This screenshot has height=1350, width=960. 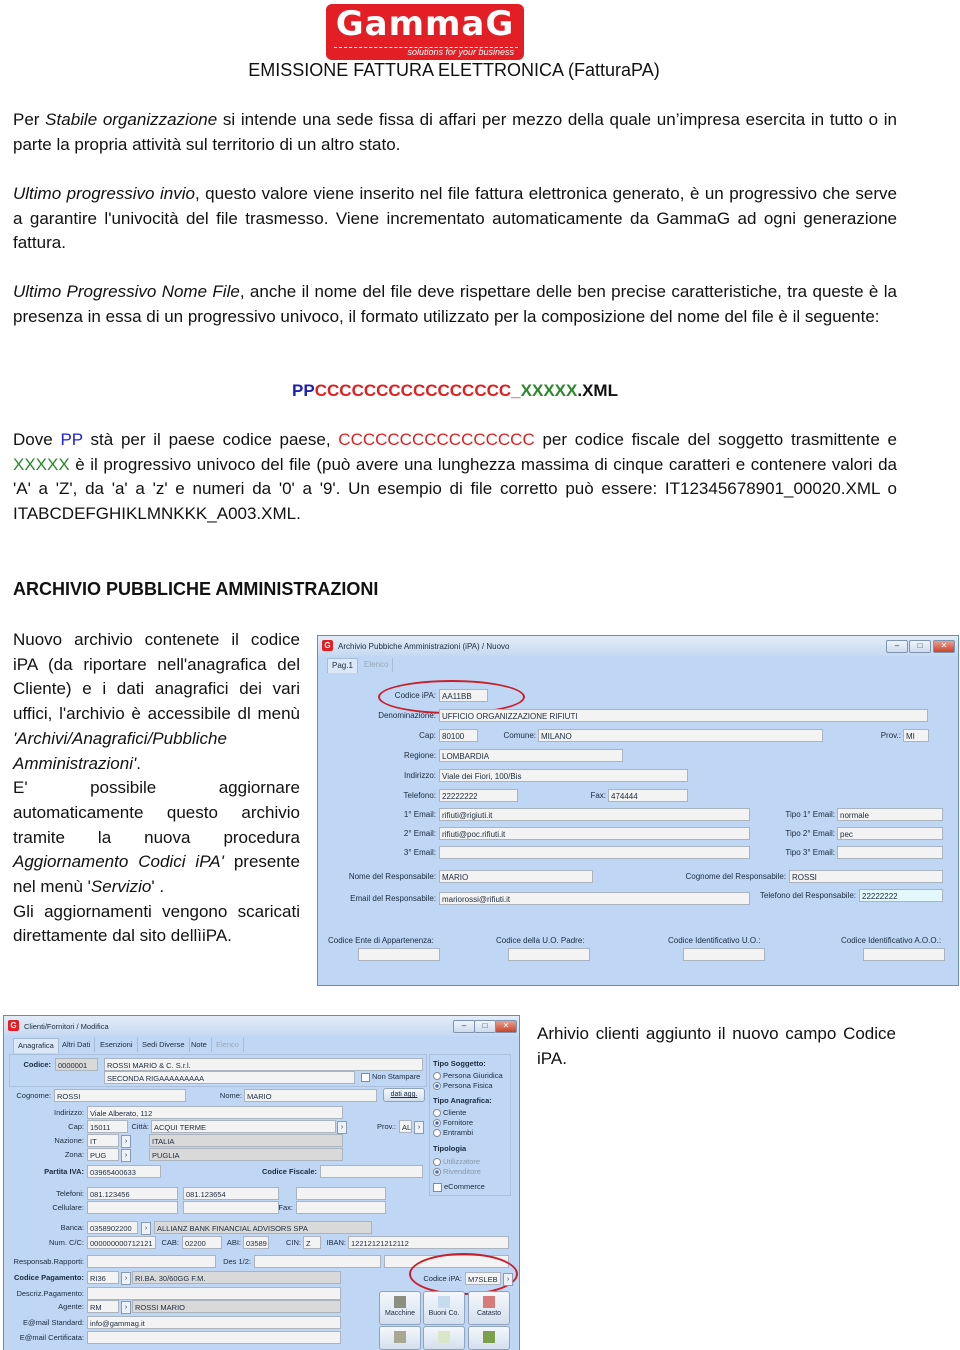 What do you see at coordinates (77, 1045) in the screenshot?
I see `tab-altri-dati: Altri Dati` at bounding box center [77, 1045].